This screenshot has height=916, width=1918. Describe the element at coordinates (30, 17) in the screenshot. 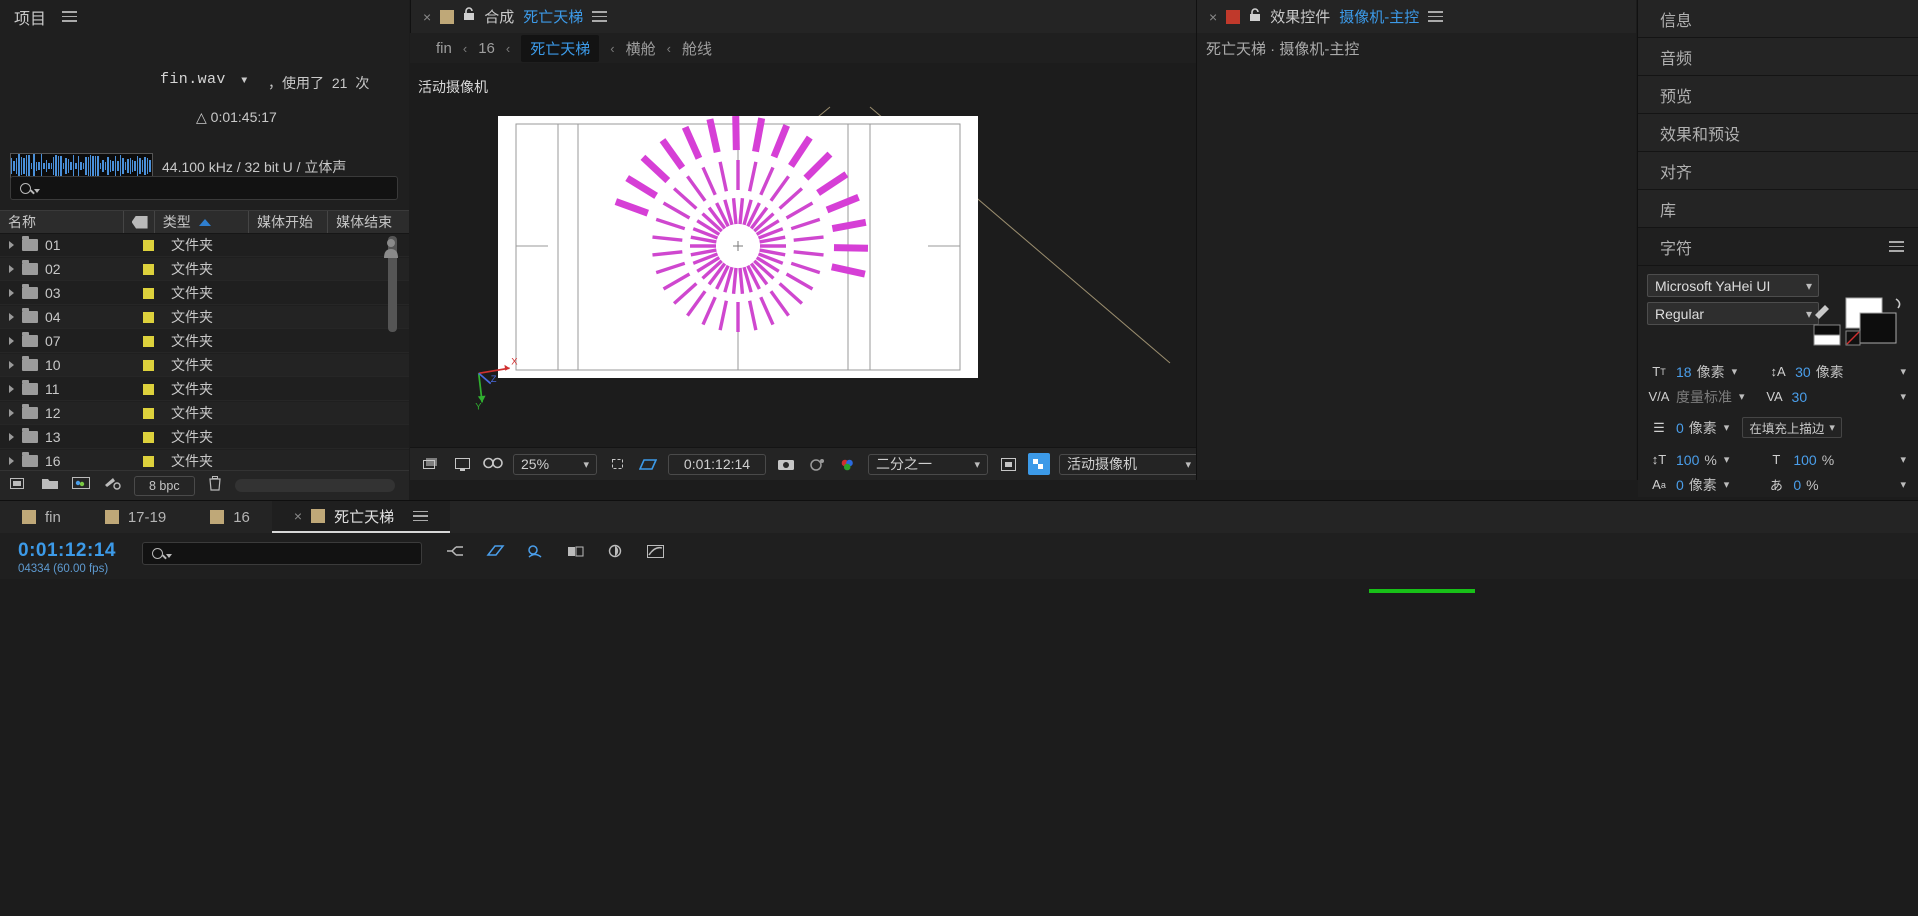

I see `project-tab-label: 项目` at that location.